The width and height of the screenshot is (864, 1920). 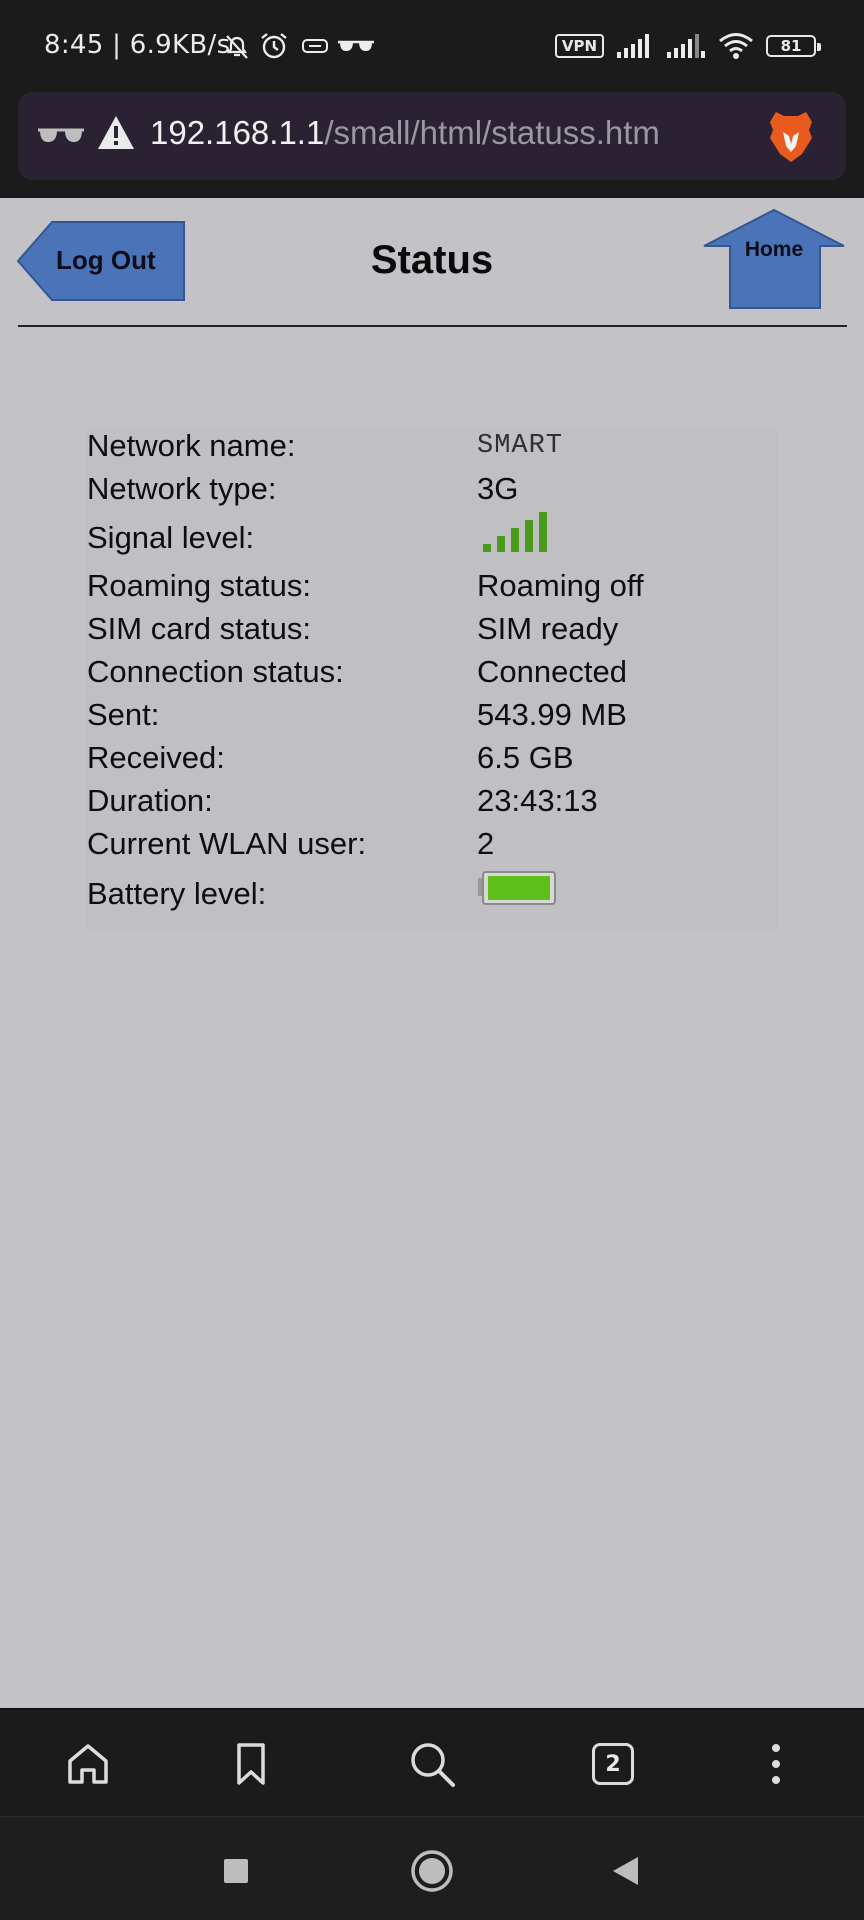 I want to click on wlan-users-label: Current WLAN user:, so click(x=227, y=843).